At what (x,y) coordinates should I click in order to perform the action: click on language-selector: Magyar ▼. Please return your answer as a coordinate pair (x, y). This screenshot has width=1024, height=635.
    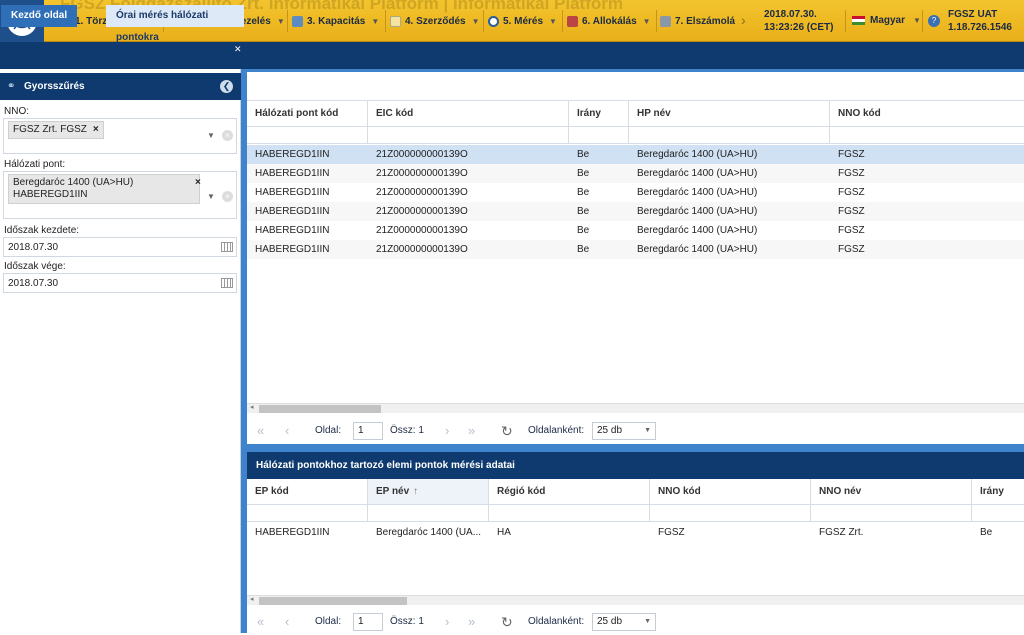
    Looking at the image, I should click on (886, 20).